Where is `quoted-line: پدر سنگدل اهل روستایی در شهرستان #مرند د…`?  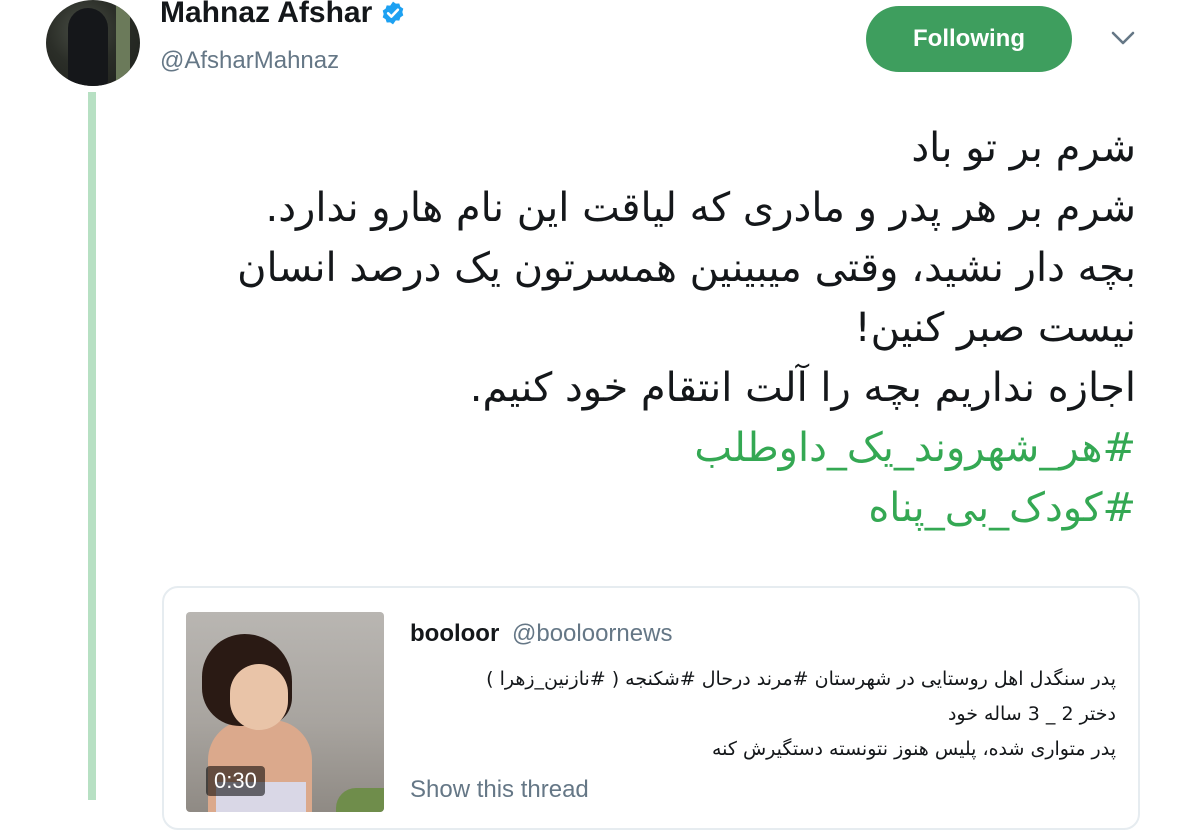
quoted-line: پدر سنگدل اهل روستایی در شهرستان #مرند د… is located at coordinates (801, 679).